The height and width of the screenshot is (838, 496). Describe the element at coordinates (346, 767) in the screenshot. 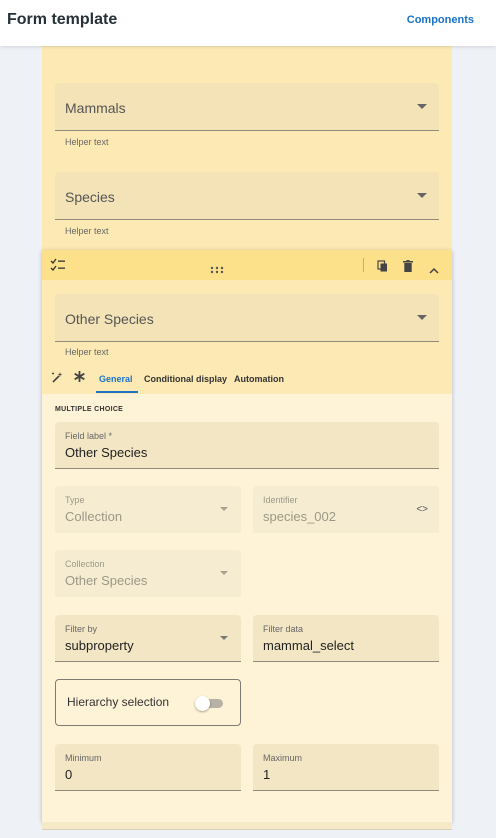

I see `maximum-input: Maximum 1` at that location.